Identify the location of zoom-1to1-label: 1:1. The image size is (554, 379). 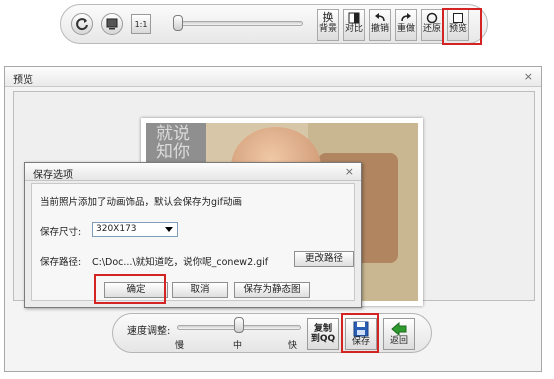
(141, 24).